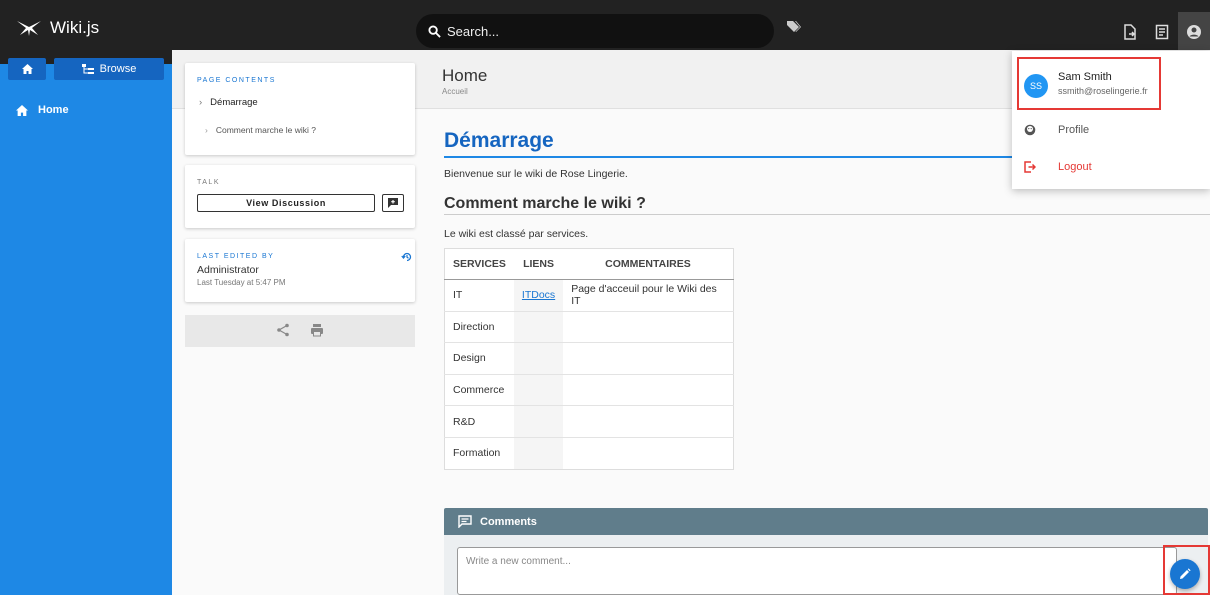  What do you see at coordinates (479, 264) in the screenshot?
I see `table-header: SERVICES` at bounding box center [479, 264].